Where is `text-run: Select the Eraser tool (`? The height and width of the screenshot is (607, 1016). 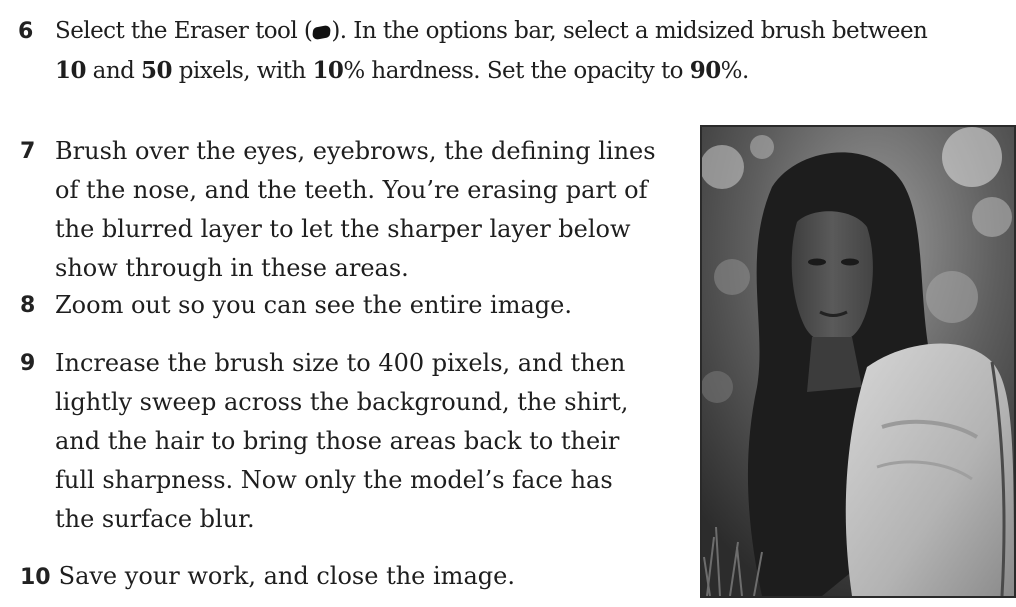 text-run: Select the Eraser tool ( is located at coordinates (184, 31).